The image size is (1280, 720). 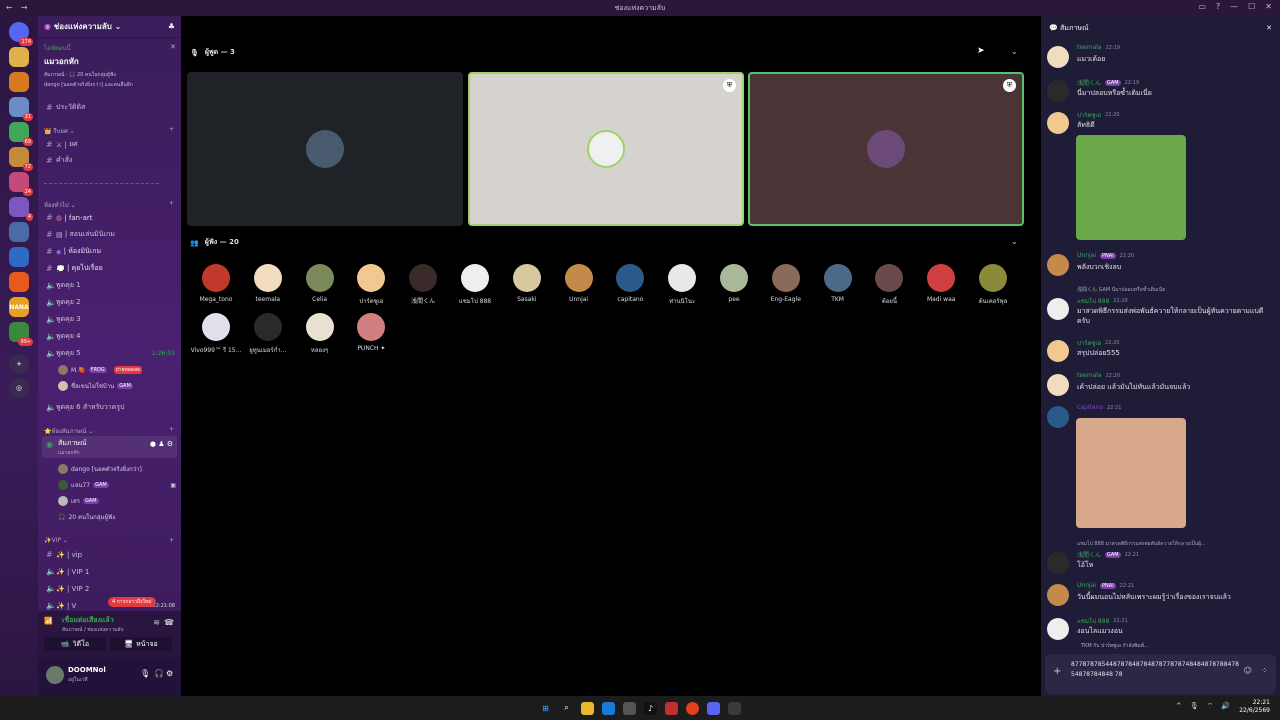 I want to click on pepe-meme-image, so click(x=1131, y=187).